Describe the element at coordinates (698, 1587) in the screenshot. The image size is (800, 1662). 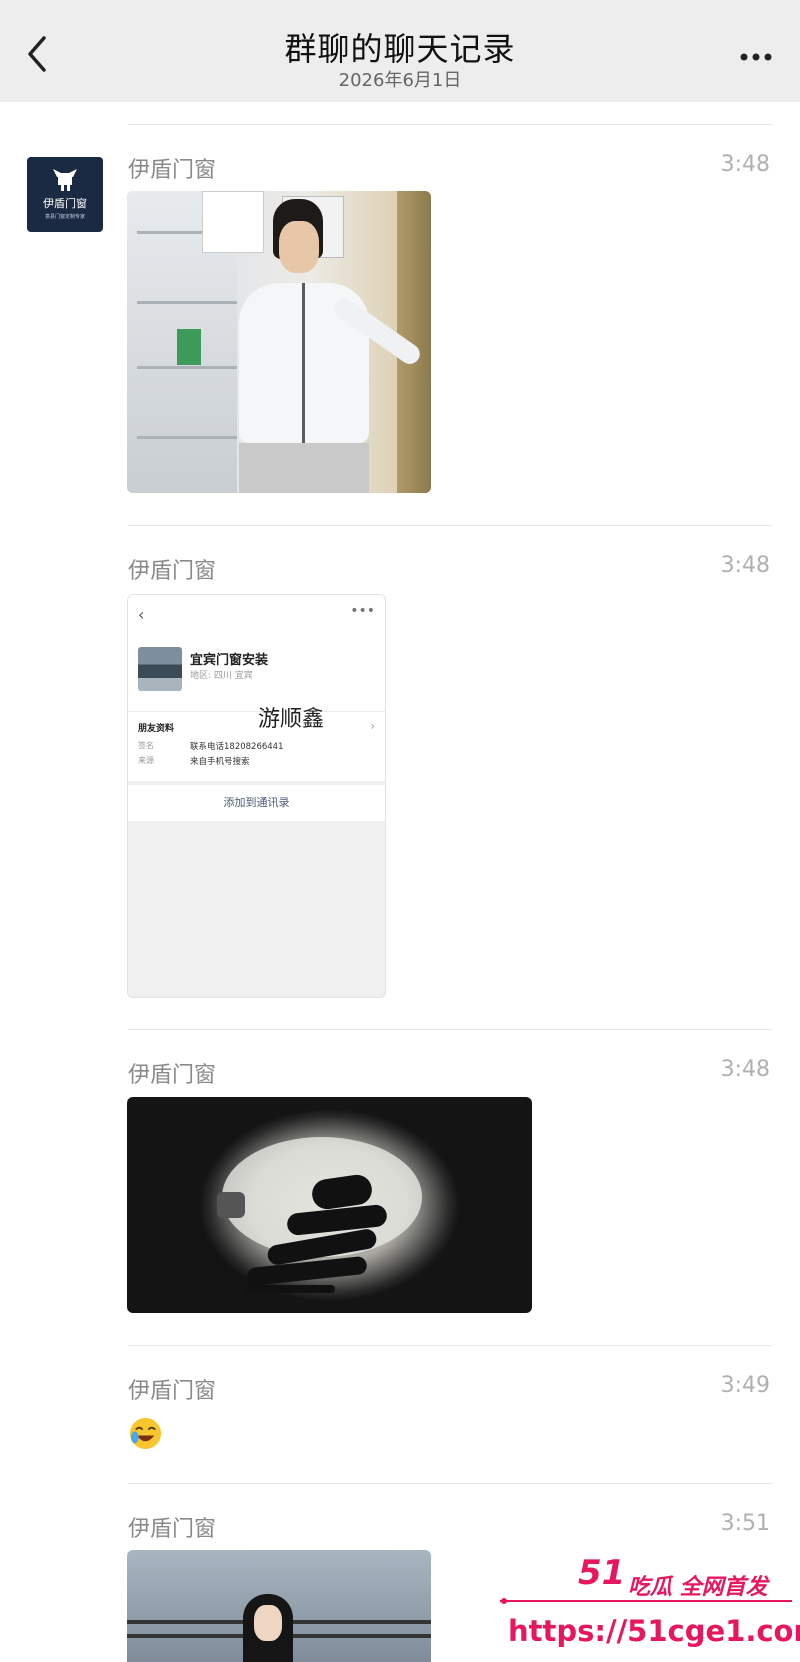
I see `watermark-brand-text: 吃瓜 全网首发` at that location.